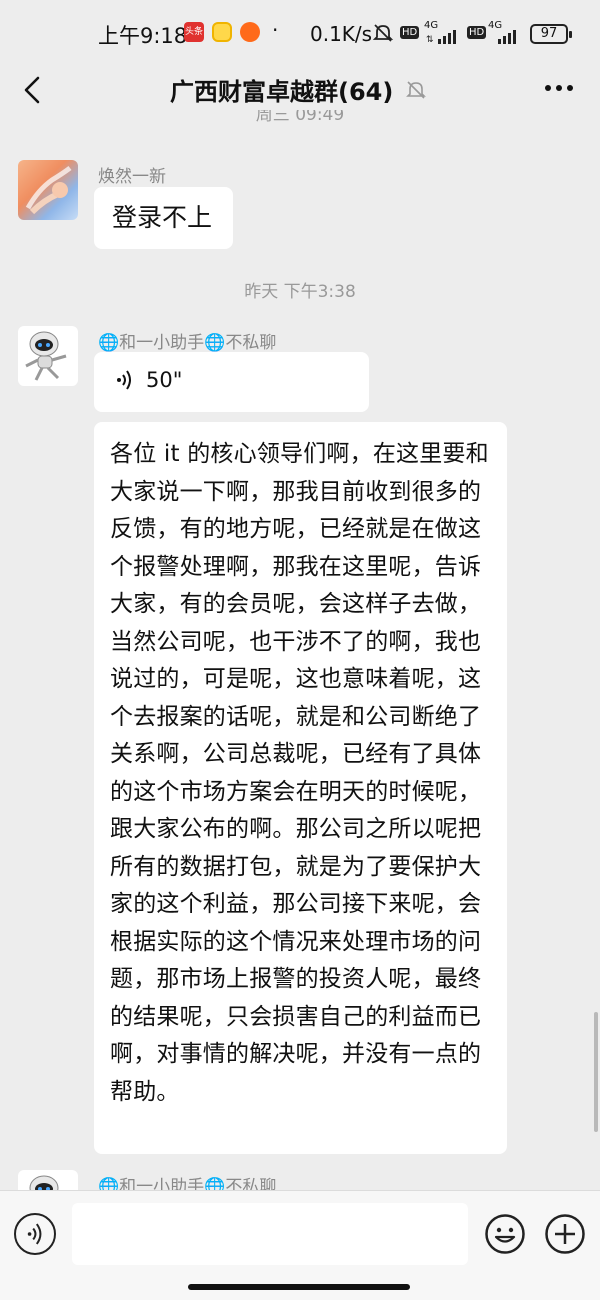 Image resolution: width=600 pixels, height=1300 pixels. Describe the element at coordinates (416, 89) in the screenshot. I see `bell-off-icon` at that location.